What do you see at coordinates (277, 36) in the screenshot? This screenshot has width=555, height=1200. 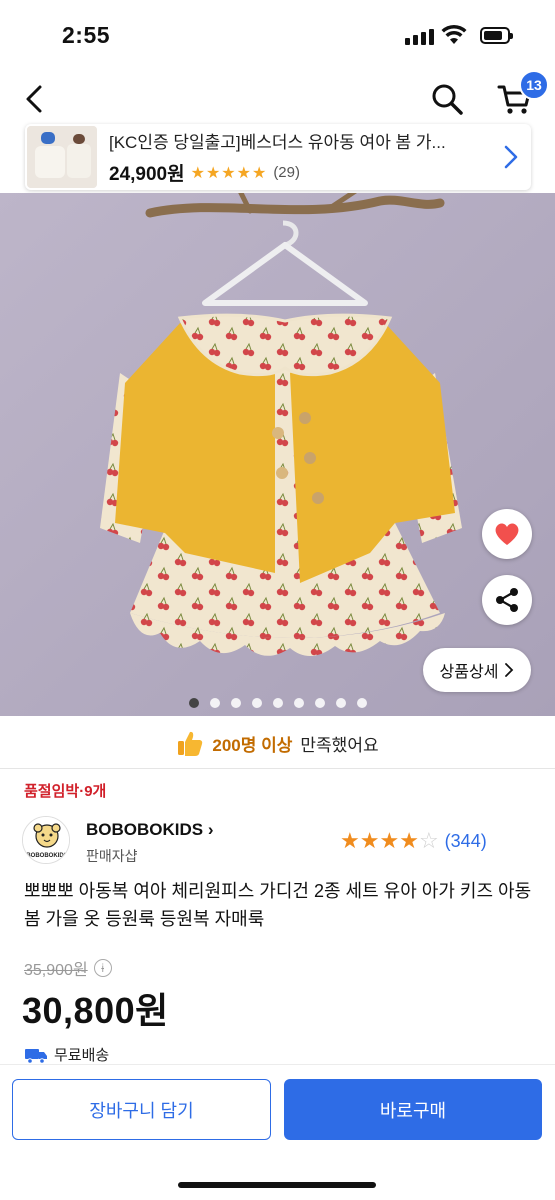 I see `status-bar: 2:55` at bounding box center [277, 36].